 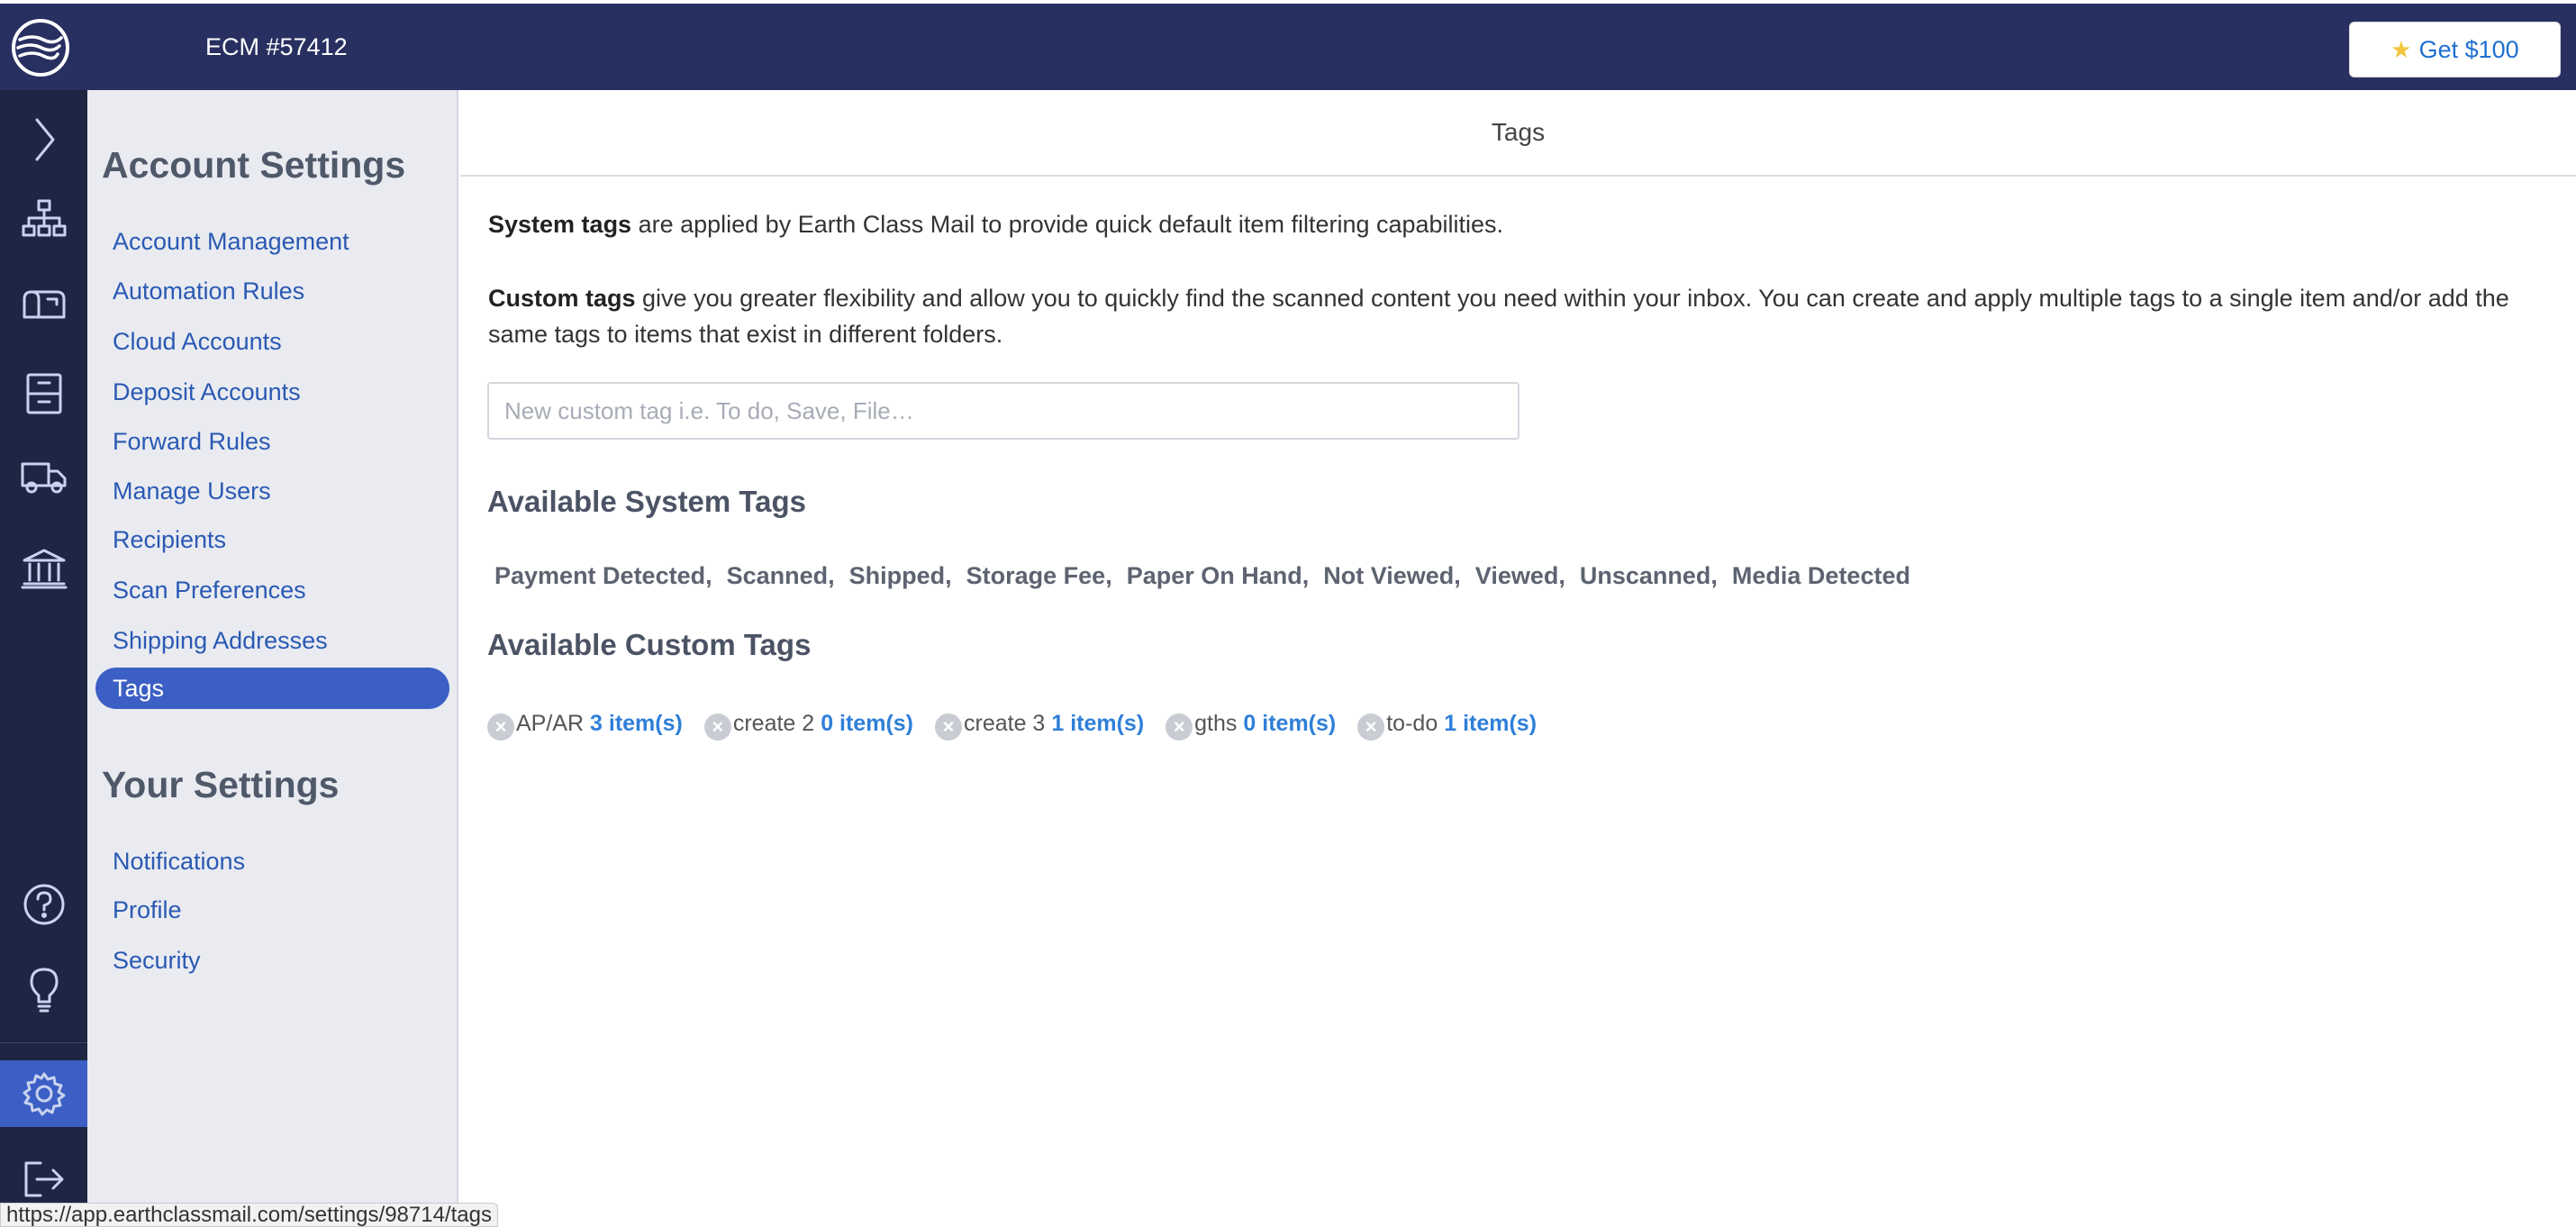 I want to click on custom-tag-count-link: 3 item(s), so click(x=636, y=724).